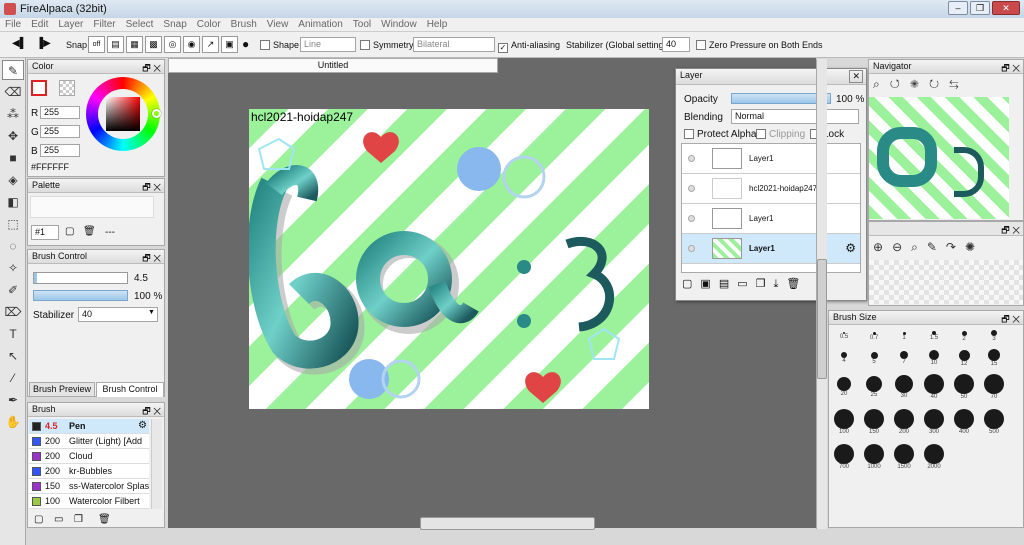 This screenshot has height=545, width=1024. What do you see at coordinates (172, 44) in the screenshot?
I see `snap-radial-icon: ◎` at bounding box center [172, 44].